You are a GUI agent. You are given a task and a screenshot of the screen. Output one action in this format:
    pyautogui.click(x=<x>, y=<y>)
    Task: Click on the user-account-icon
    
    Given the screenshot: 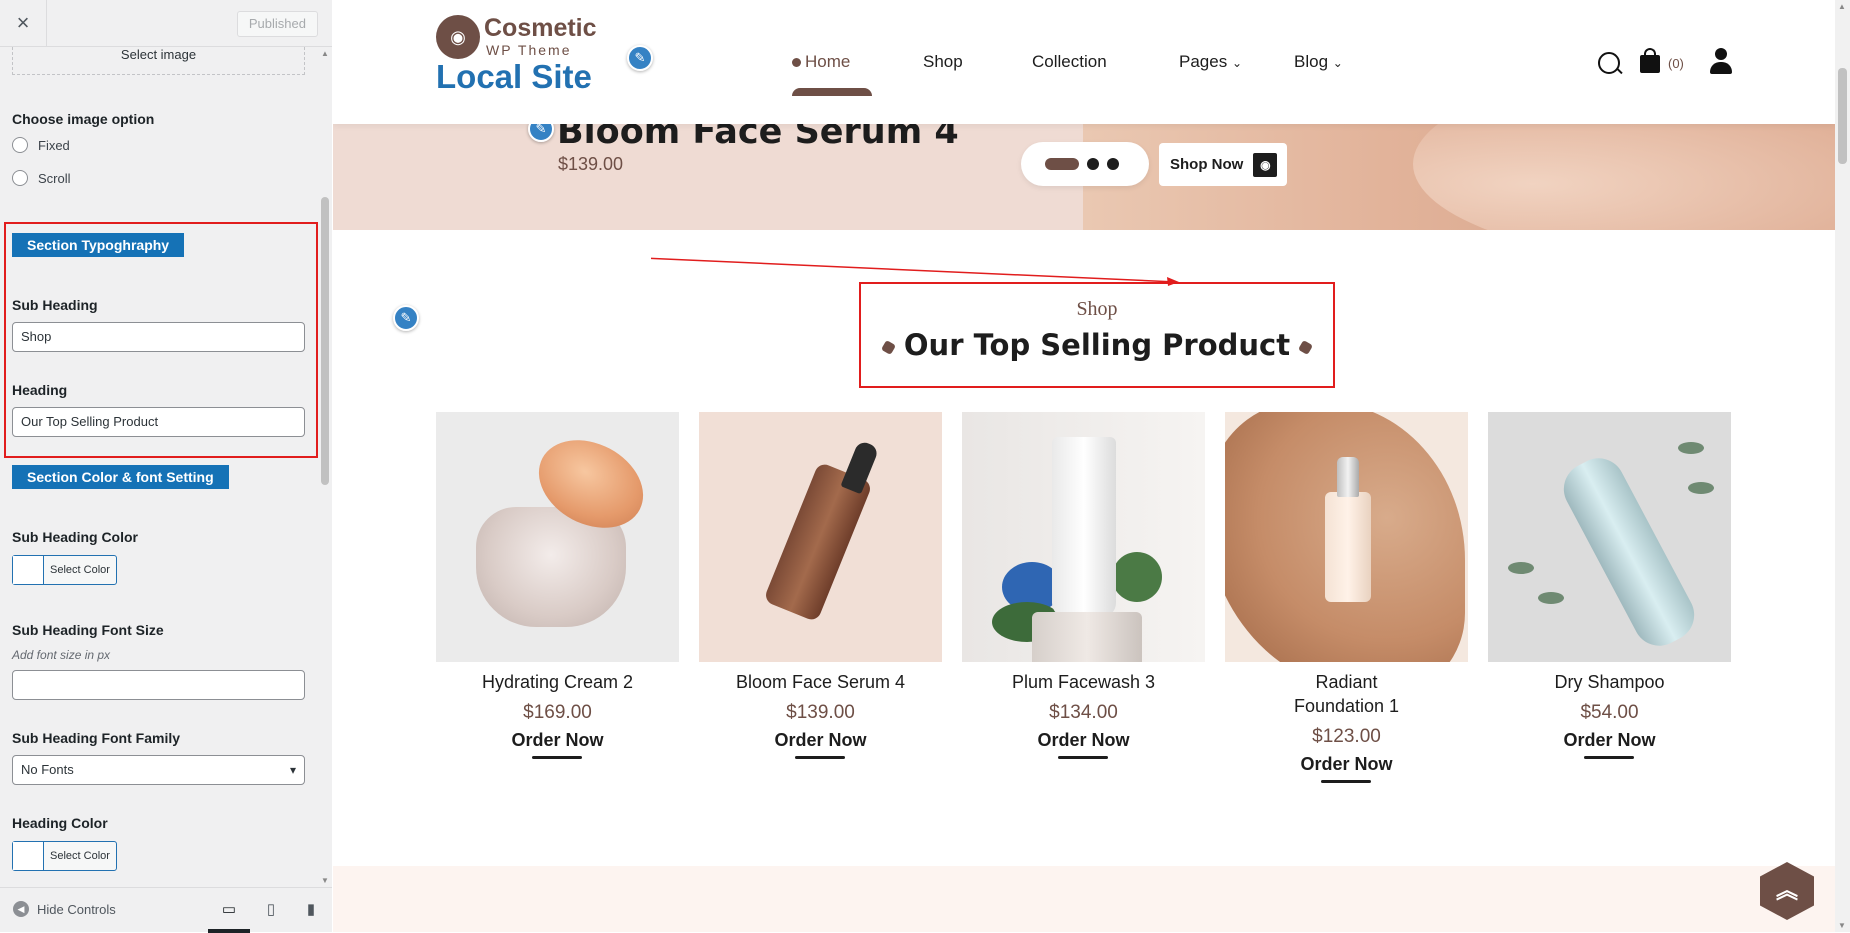 What is the action you would take?
    pyautogui.click(x=1721, y=61)
    